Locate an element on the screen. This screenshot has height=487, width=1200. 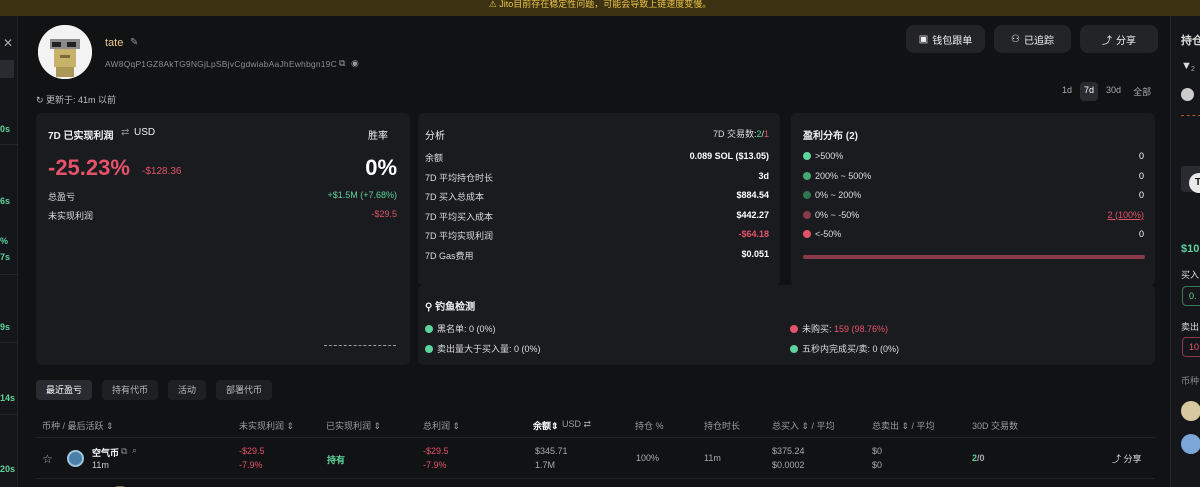
col-position: 持仓 % is located at coordinates (649, 425).